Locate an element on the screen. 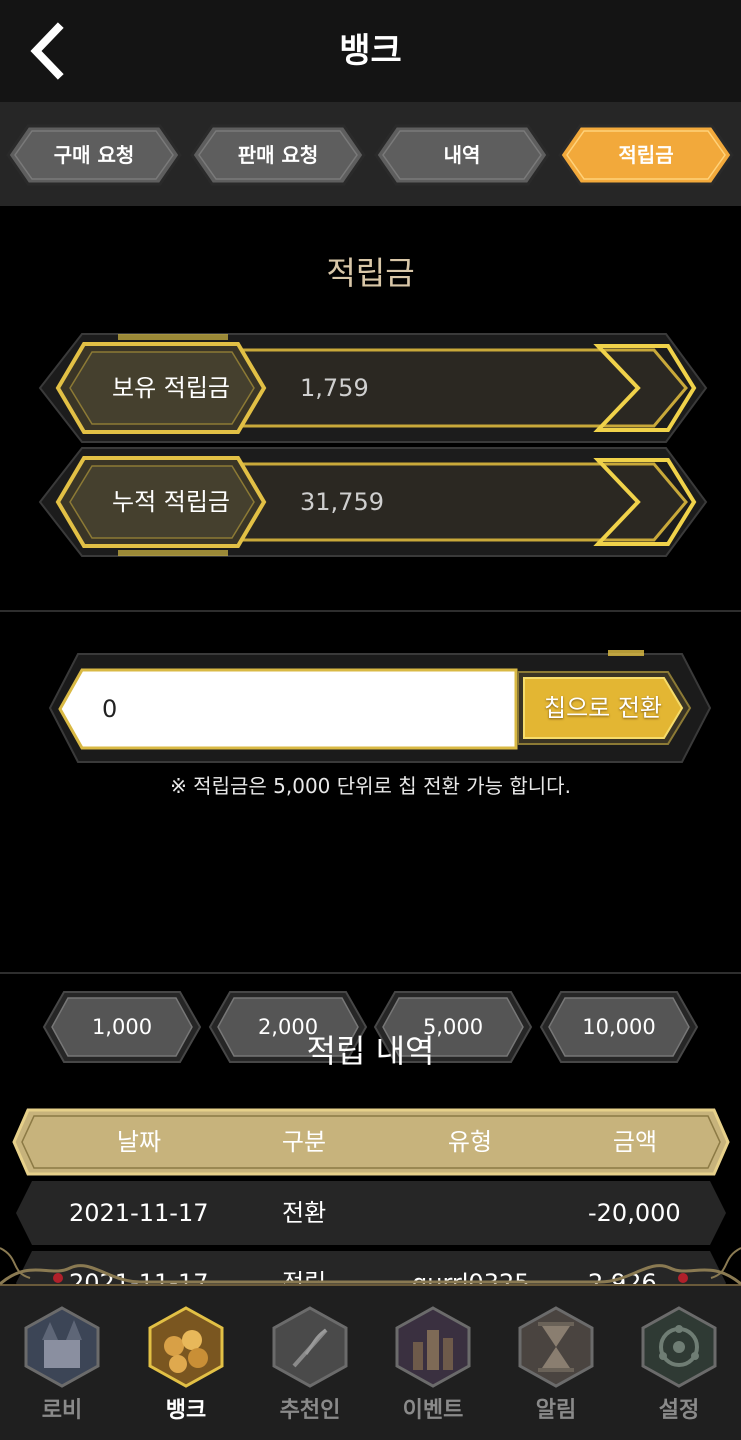 Image resolution: width=741 pixels, height=1440 pixels. history-table-header: 날짜 구분 유형 금액 is located at coordinates (371, 1142).